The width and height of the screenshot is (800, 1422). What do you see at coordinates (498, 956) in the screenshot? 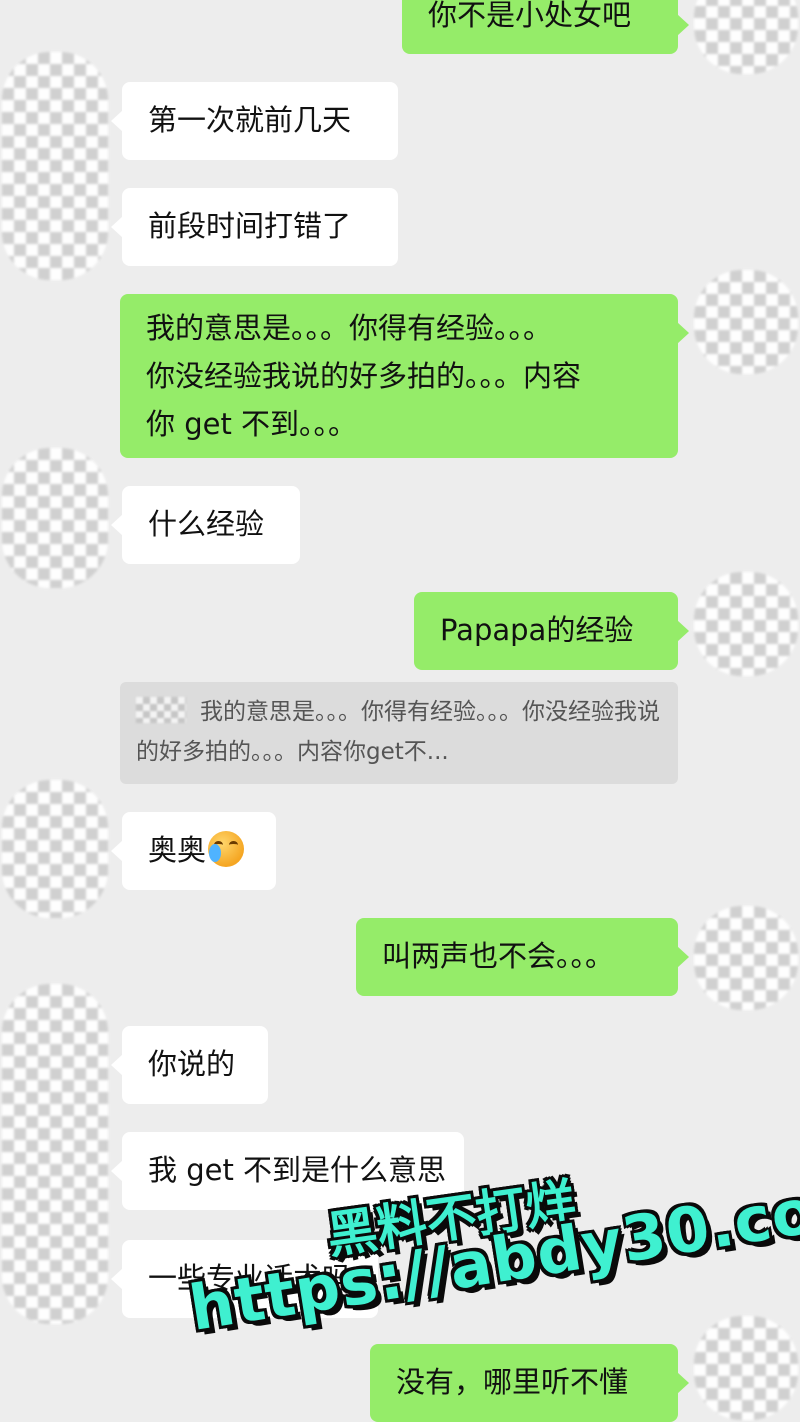
I see `message-text: 叫两声也不会。。。` at bounding box center [498, 956].